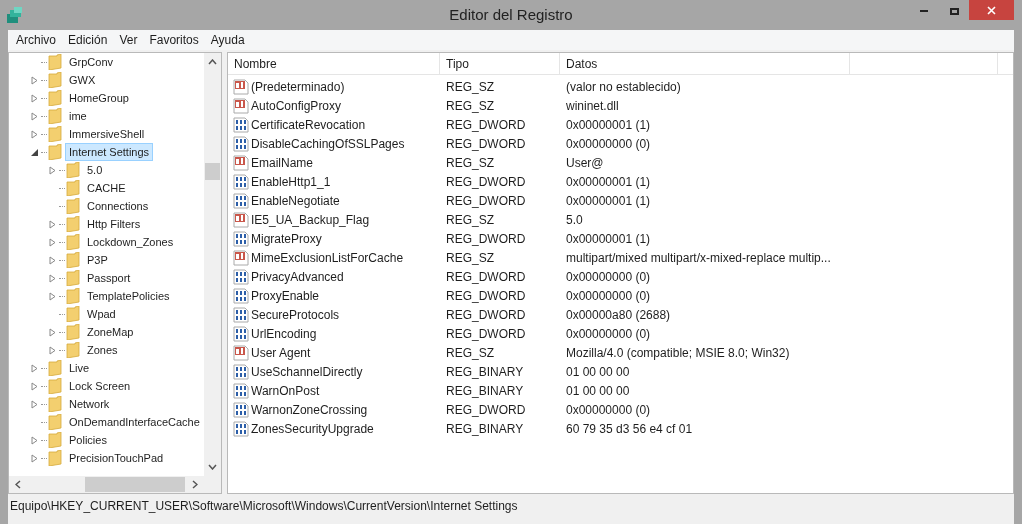 The height and width of the screenshot is (524, 1022). I want to click on tree-item: Wpad, so click(101, 314).